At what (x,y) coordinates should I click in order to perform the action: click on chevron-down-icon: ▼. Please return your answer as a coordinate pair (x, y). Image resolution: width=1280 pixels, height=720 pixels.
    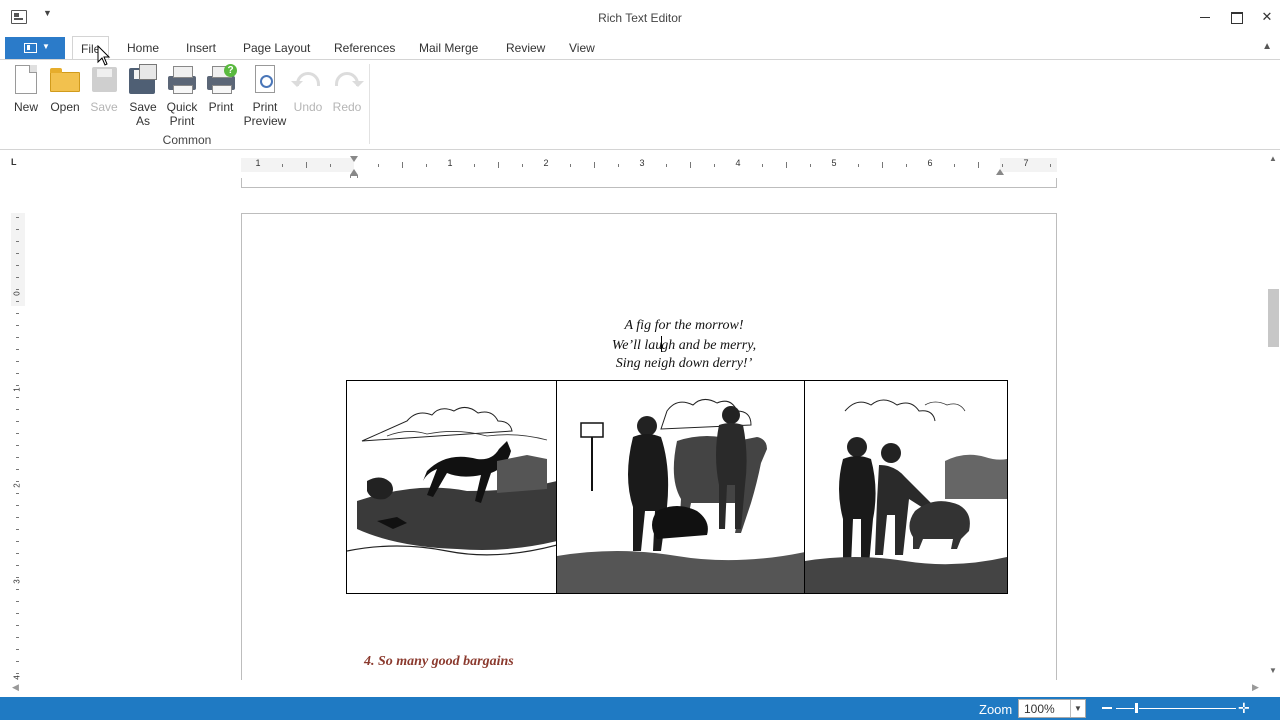
    Looking at the image, I should click on (1077, 708).